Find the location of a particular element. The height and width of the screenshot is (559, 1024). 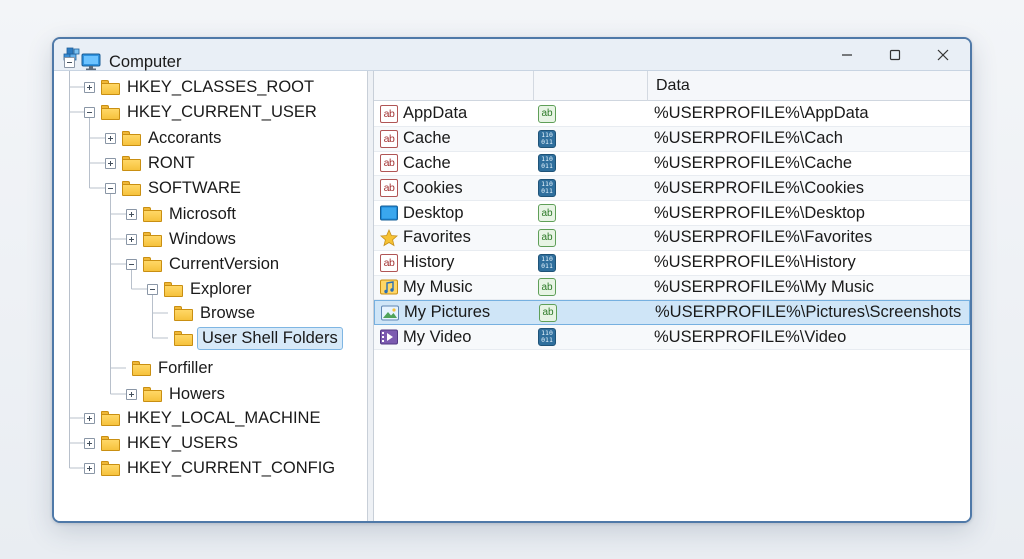

tree-item-software: SOFTWARE is located at coordinates (174, 188).